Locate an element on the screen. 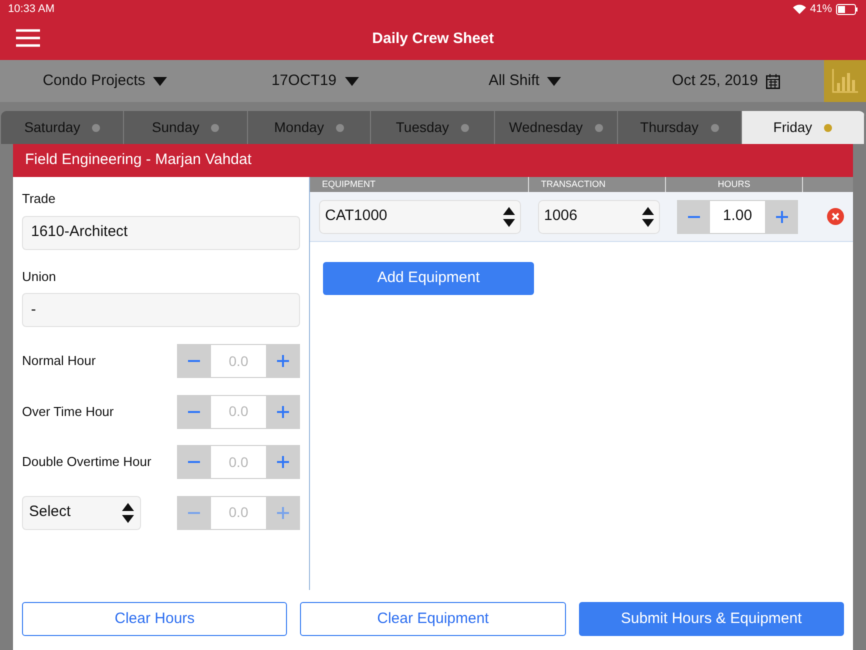 This screenshot has width=866, height=650. column-header: EQUIPMENT is located at coordinates (349, 184).